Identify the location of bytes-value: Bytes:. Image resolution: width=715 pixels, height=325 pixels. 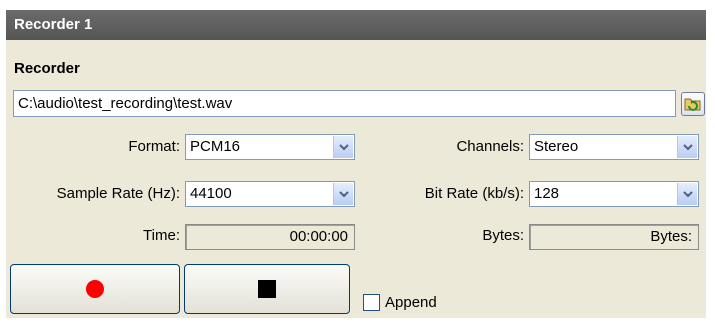
(671, 236).